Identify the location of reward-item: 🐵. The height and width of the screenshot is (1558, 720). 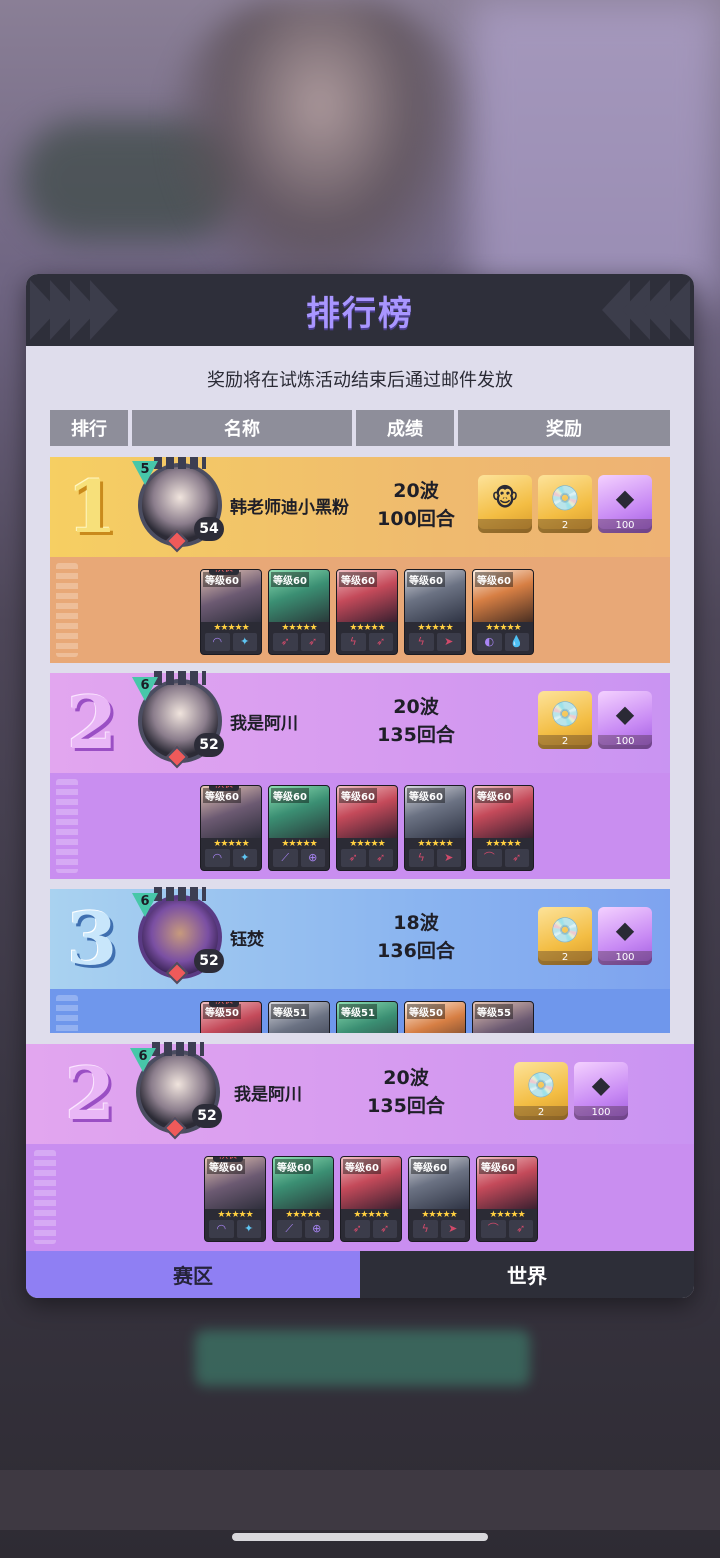
(505, 504).